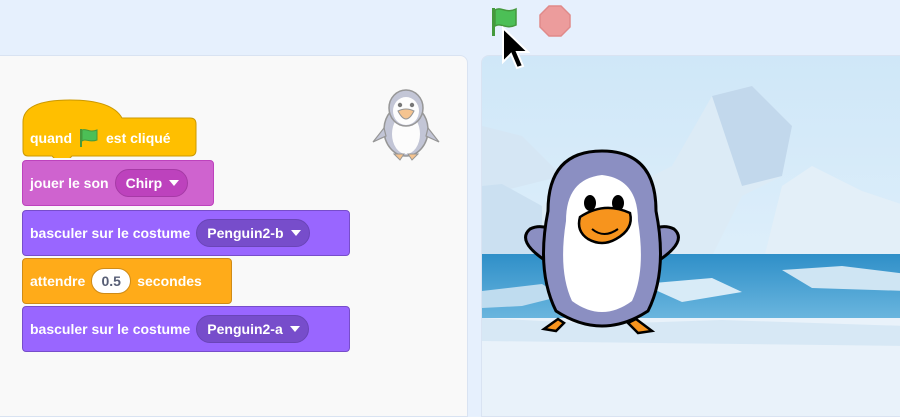 The height and width of the screenshot is (417, 900). I want to click on penguin-sprite-icon, so click(406, 125).